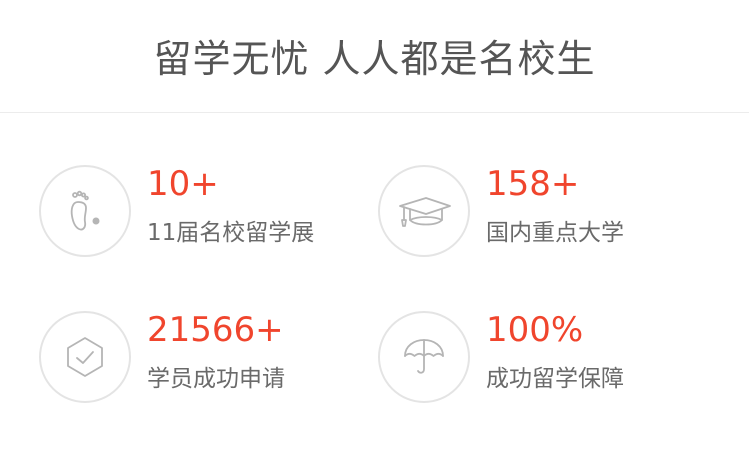  Describe the element at coordinates (535, 330) in the screenshot. I see `stat-value: 100%` at that location.